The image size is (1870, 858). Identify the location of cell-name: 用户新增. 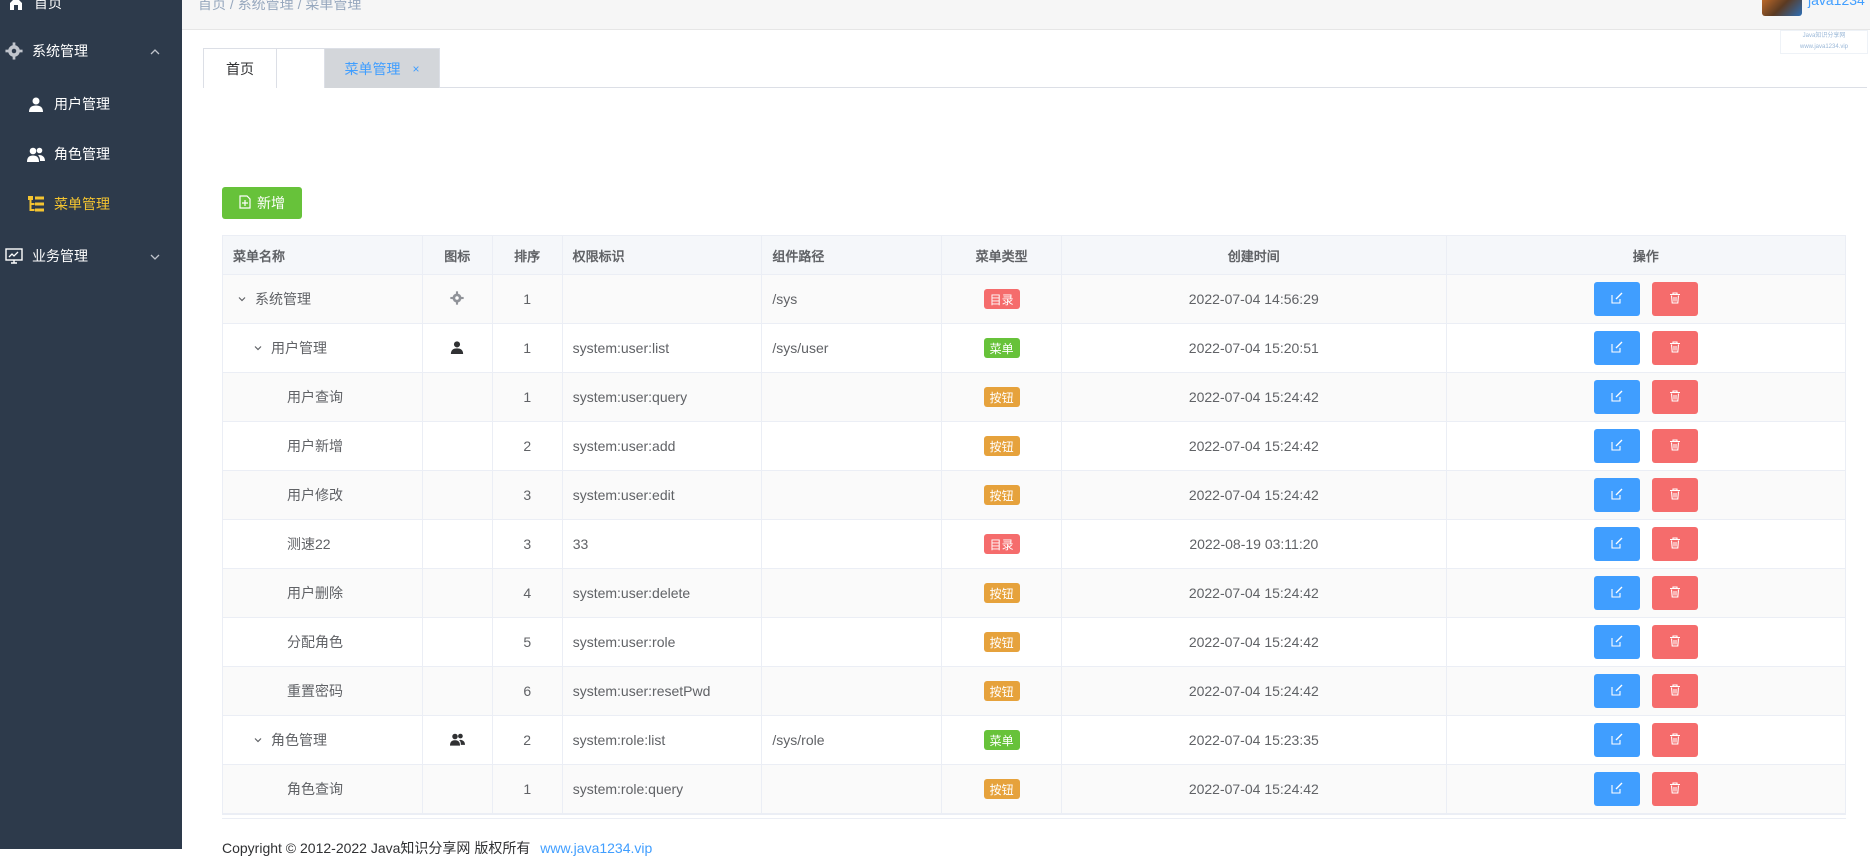
(323, 446).